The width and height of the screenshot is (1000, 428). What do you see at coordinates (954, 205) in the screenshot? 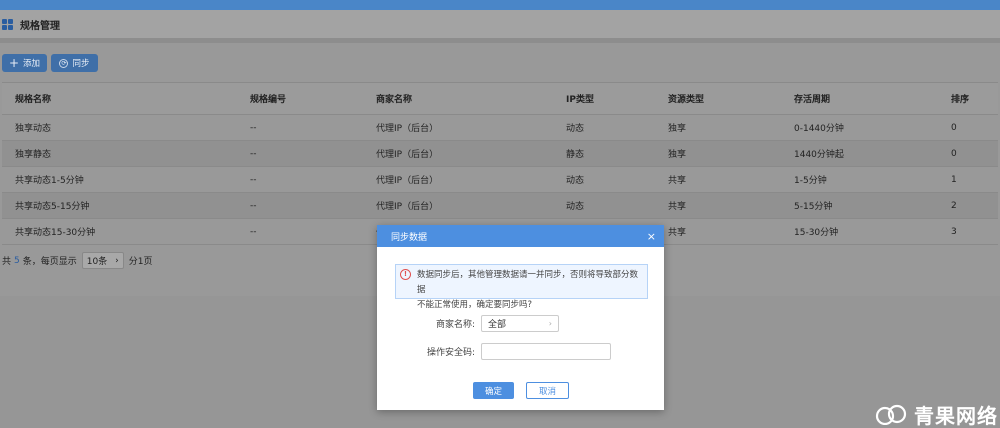
I see `table-cell: 2` at bounding box center [954, 205].